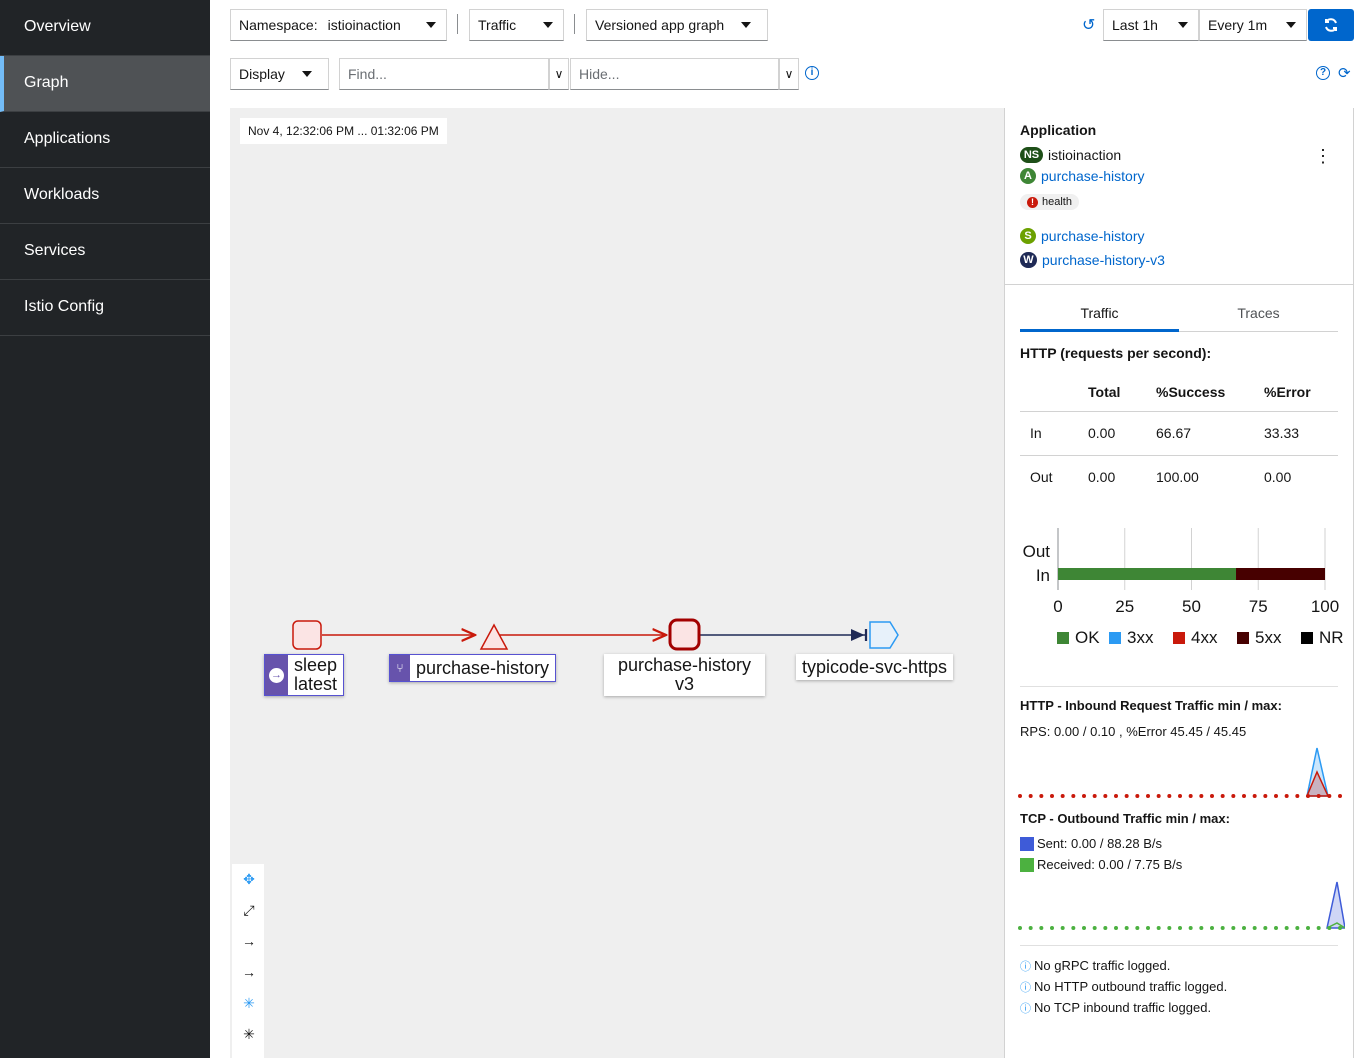  Describe the element at coordinates (105, 140) in the screenshot. I see `nav-applications: Applications` at that location.